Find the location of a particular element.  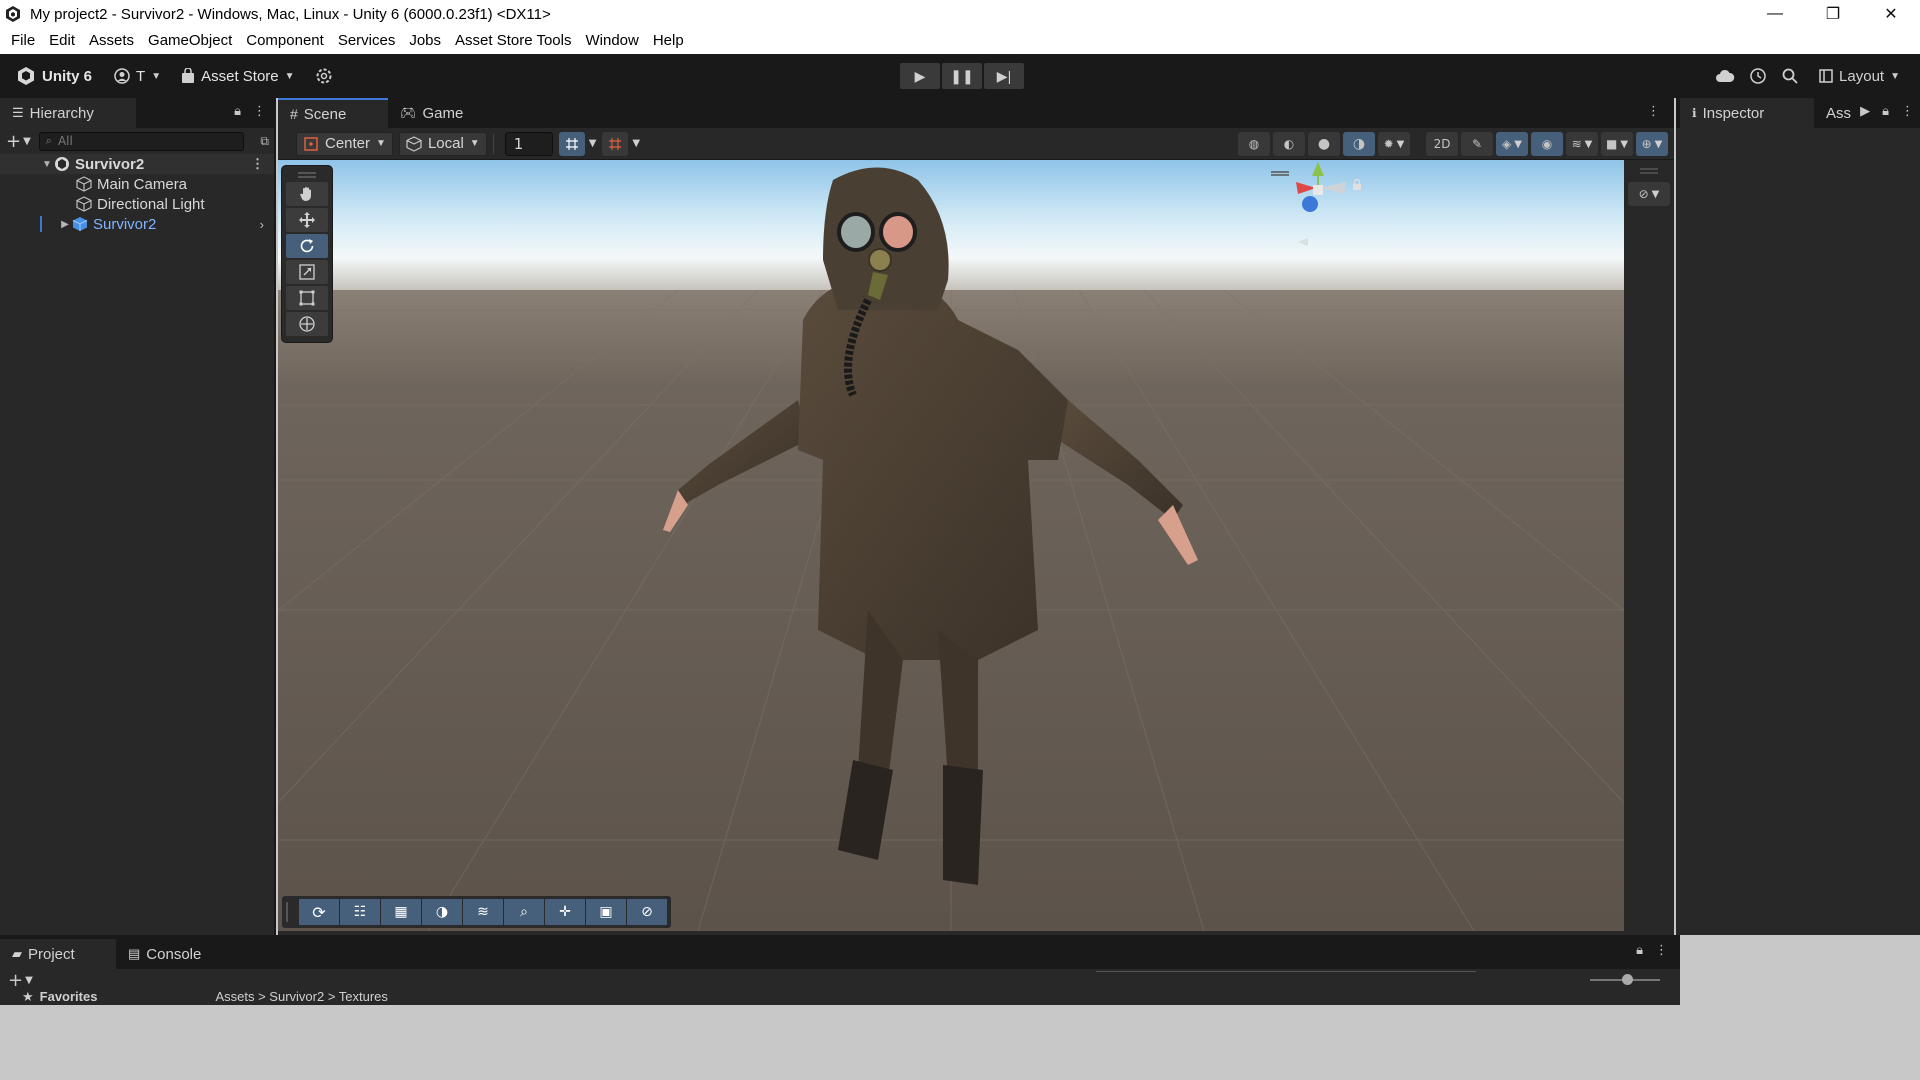

menu-help: Help is located at coordinates (668, 41).